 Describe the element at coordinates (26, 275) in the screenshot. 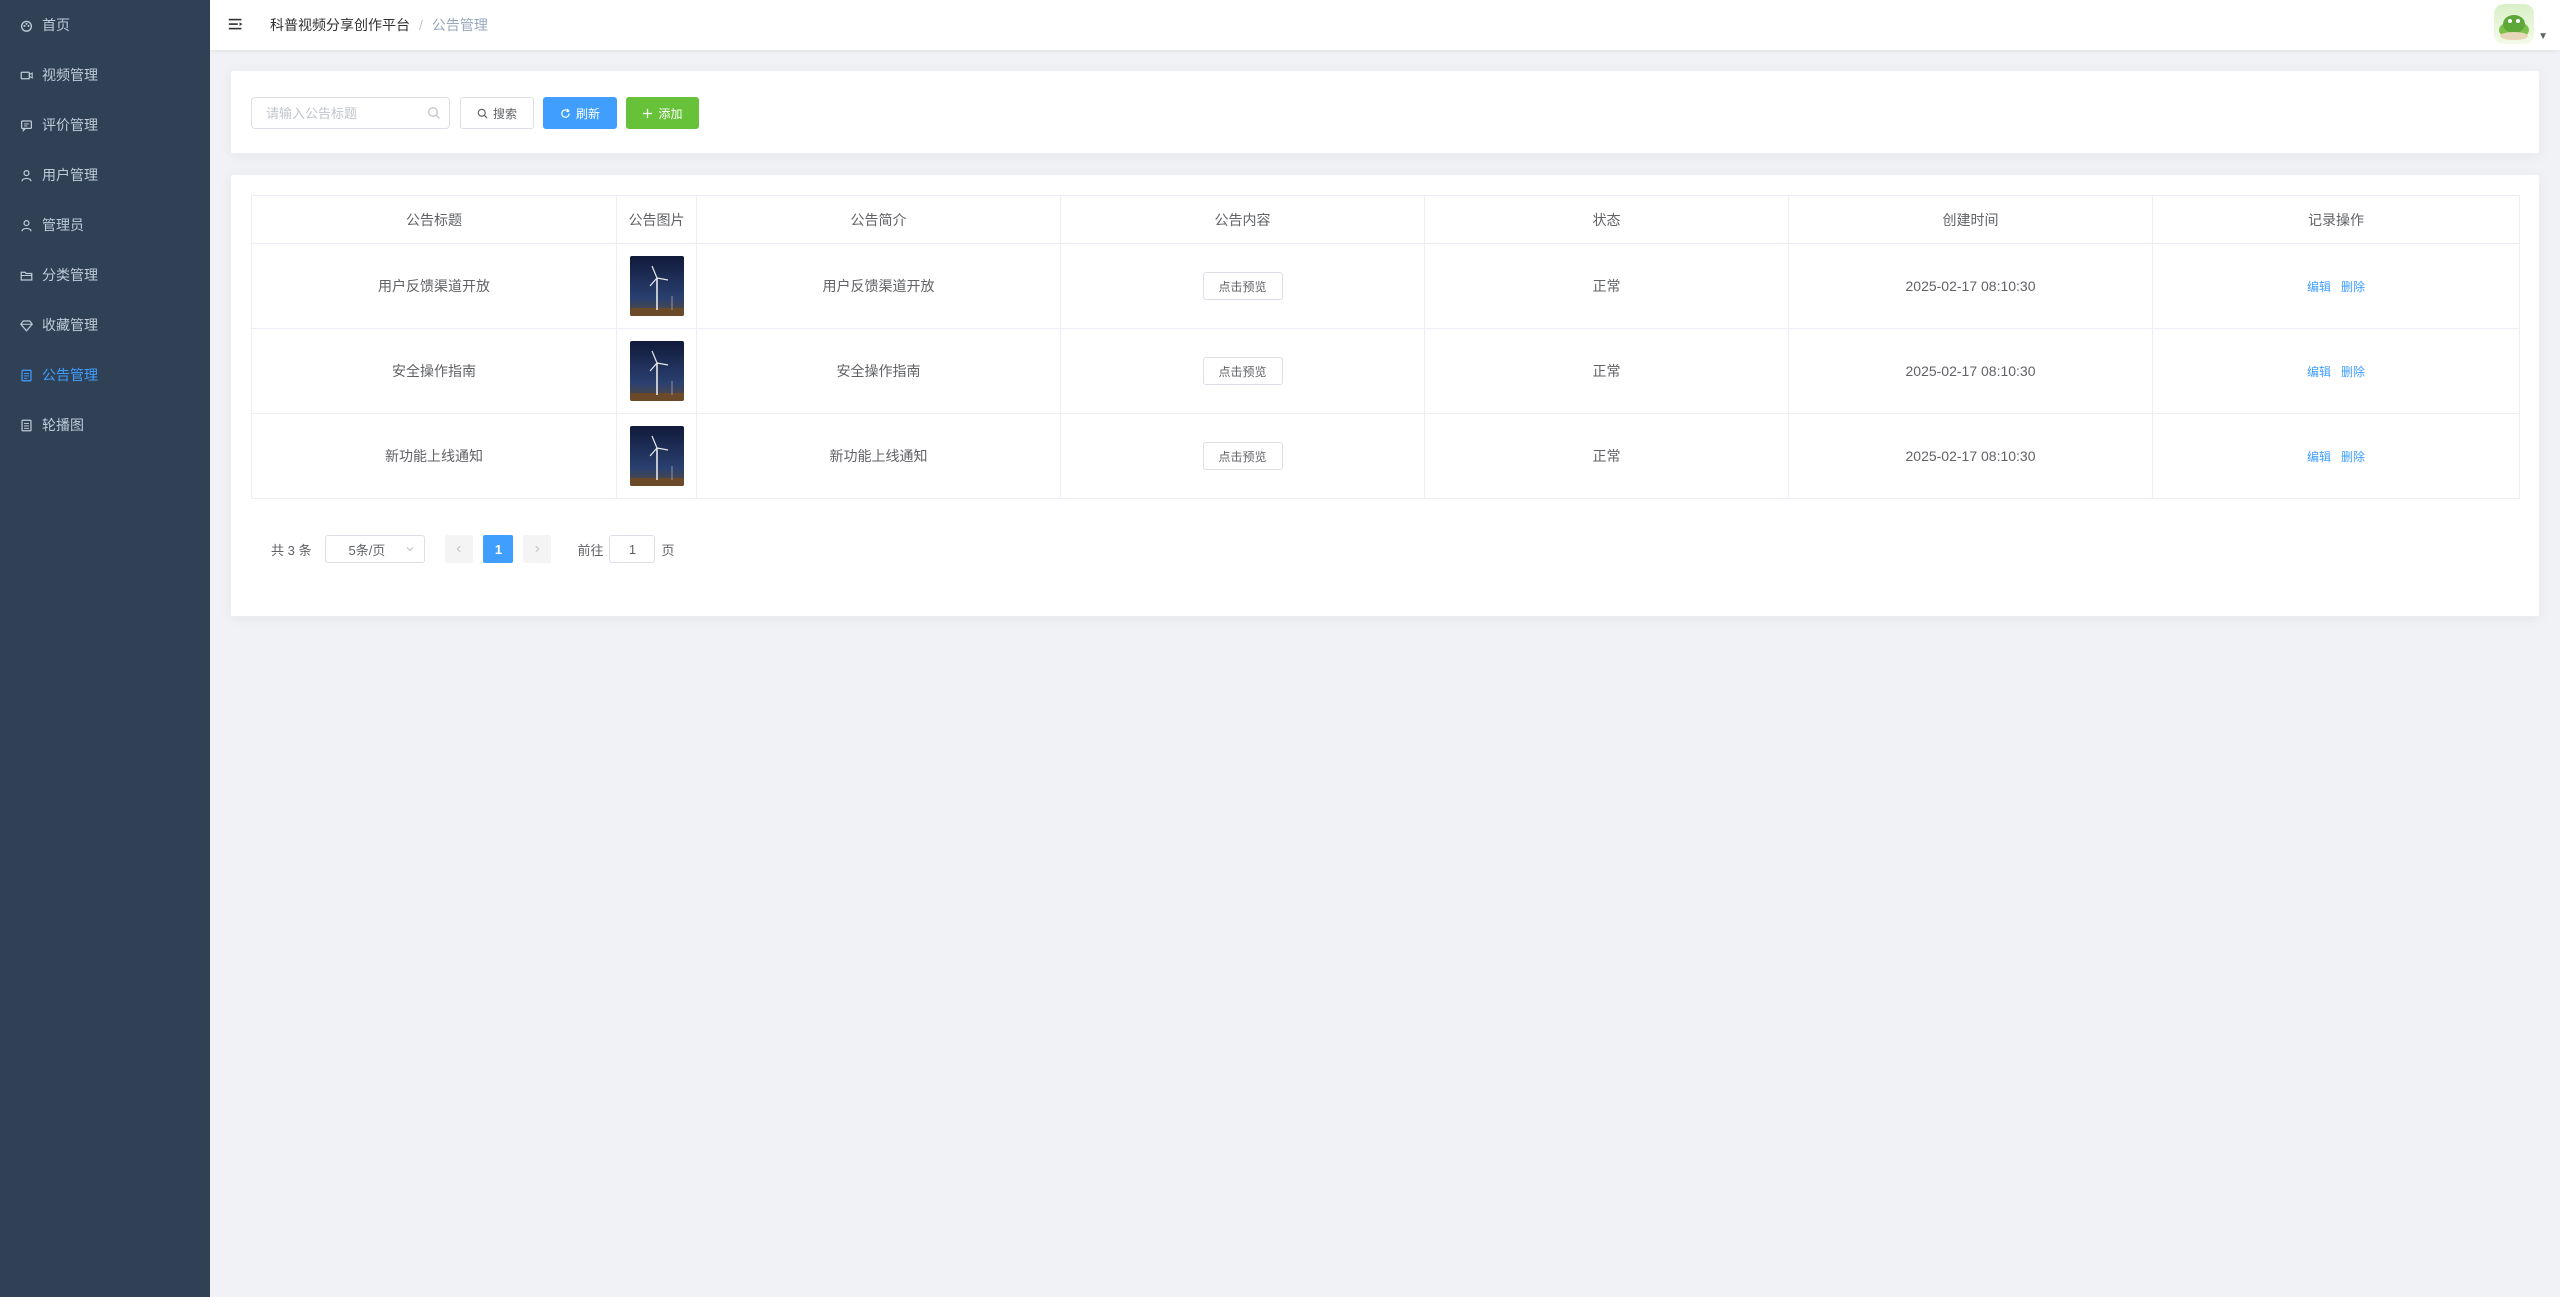

I see `folder-icon` at that location.